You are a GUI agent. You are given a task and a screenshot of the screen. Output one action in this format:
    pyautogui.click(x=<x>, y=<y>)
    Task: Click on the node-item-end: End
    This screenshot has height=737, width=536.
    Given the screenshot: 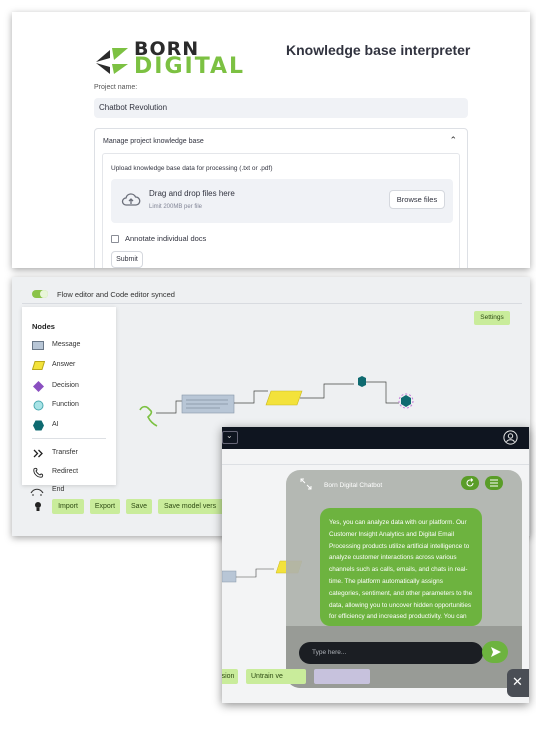 What is the action you would take?
    pyautogui.click(x=60, y=491)
    